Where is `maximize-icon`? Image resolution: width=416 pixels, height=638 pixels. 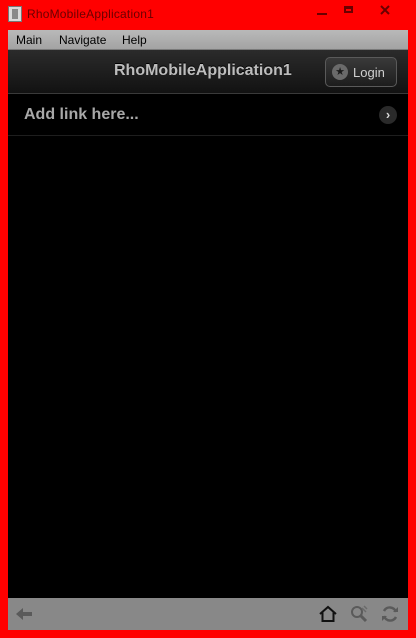 maximize-icon is located at coordinates (348, 9).